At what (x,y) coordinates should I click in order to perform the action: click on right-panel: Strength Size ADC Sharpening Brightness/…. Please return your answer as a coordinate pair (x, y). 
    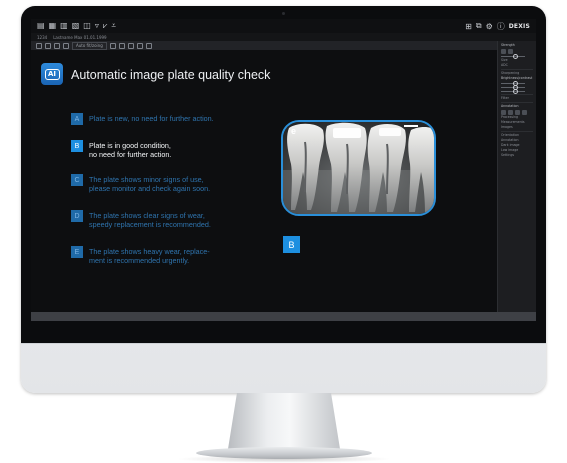
    Looking at the image, I should click on (516, 176).